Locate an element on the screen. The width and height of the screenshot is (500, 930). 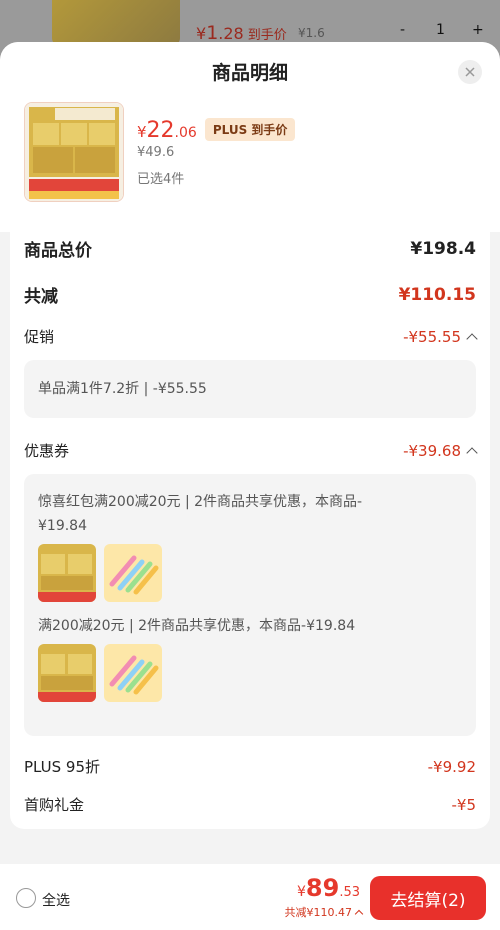
plus-price-badge: PLUS 到手价 is located at coordinates (250, 129).